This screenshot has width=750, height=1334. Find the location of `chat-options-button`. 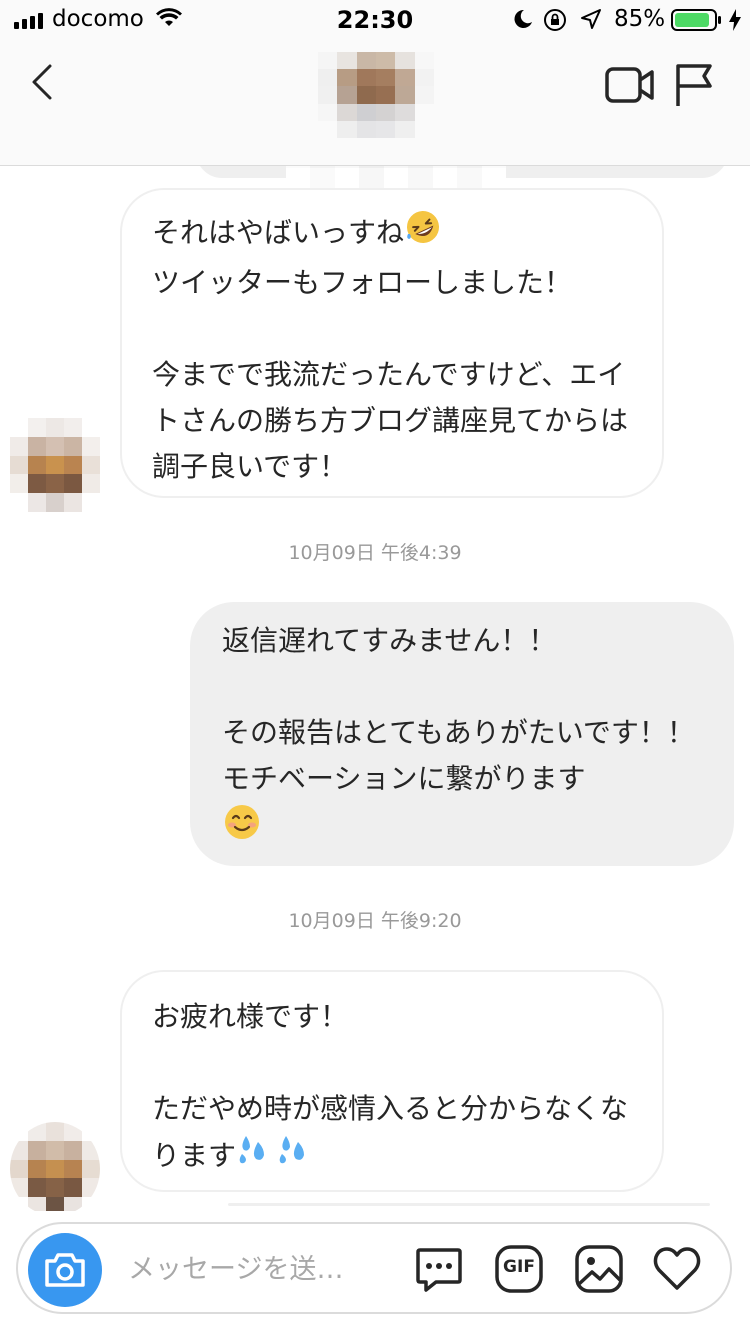

chat-options-button is located at coordinates (439, 1271).